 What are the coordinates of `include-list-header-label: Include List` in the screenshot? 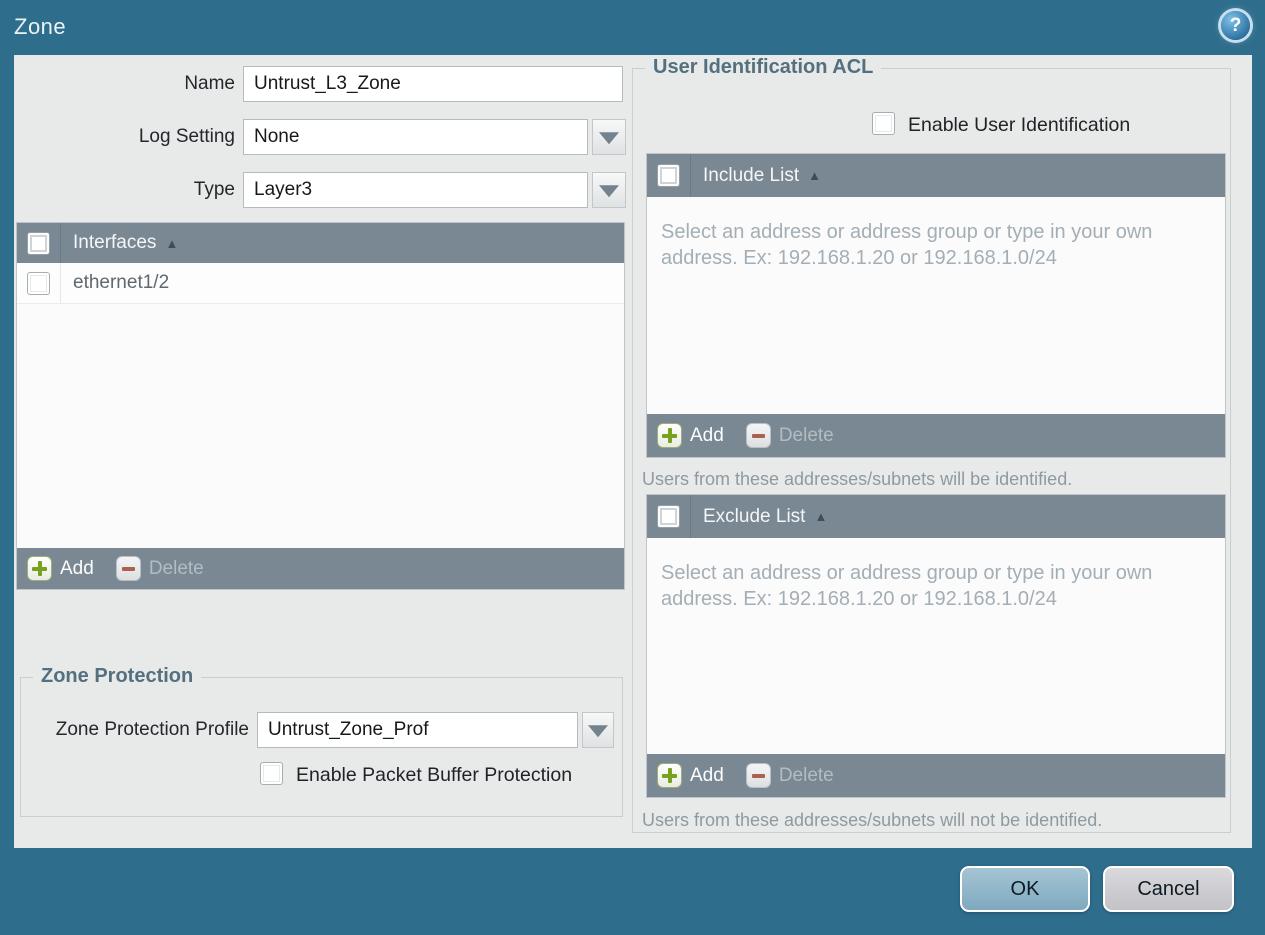 It's located at (751, 175).